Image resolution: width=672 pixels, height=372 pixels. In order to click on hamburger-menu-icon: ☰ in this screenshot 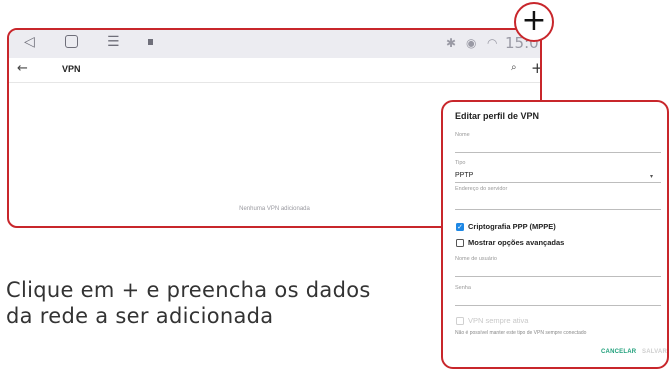, I will do `click(113, 42)`.